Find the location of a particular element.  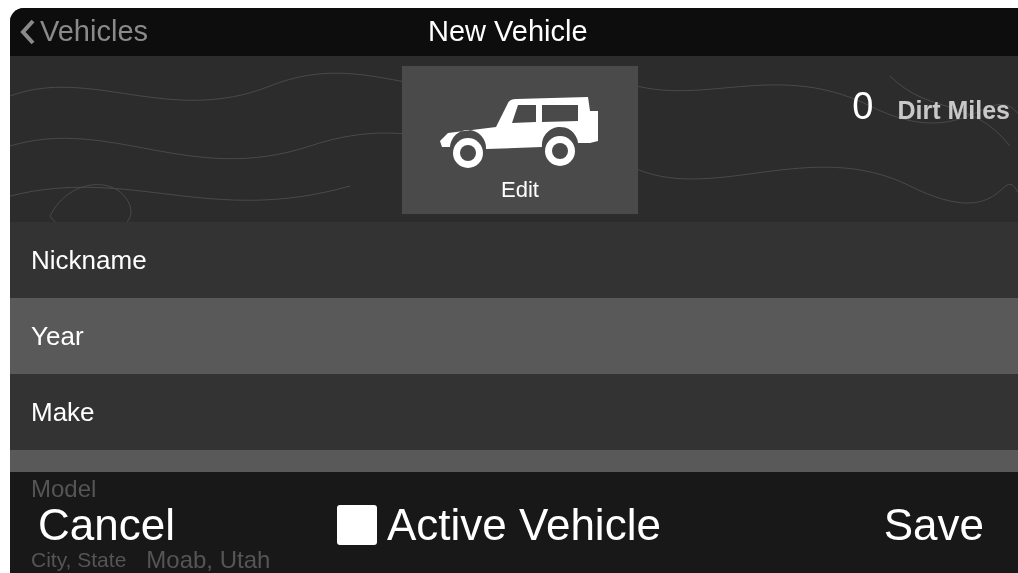

form-field: Year is located at coordinates (514, 336).